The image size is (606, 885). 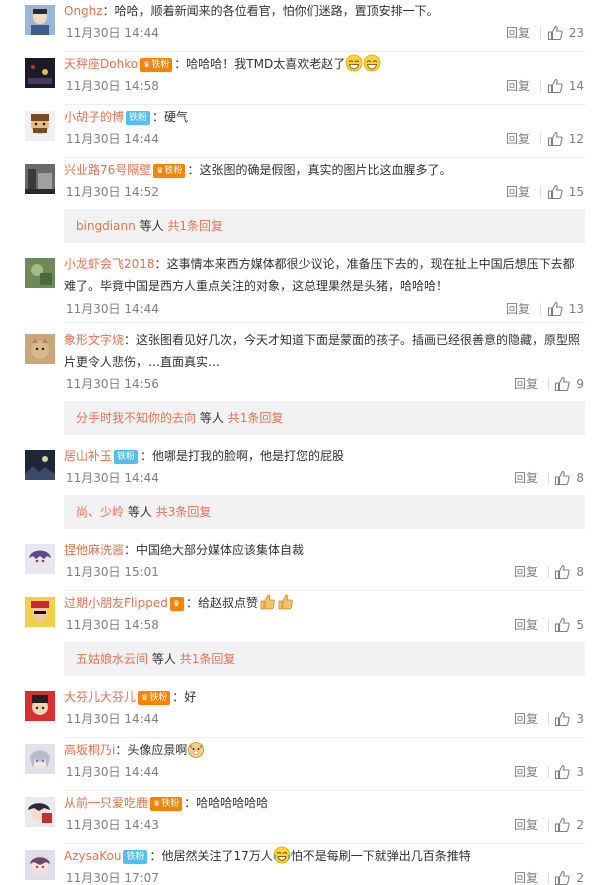 What do you see at coordinates (138, 118) in the screenshot?
I see `tie-badge: 铁粉` at bounding box center [138, 118].